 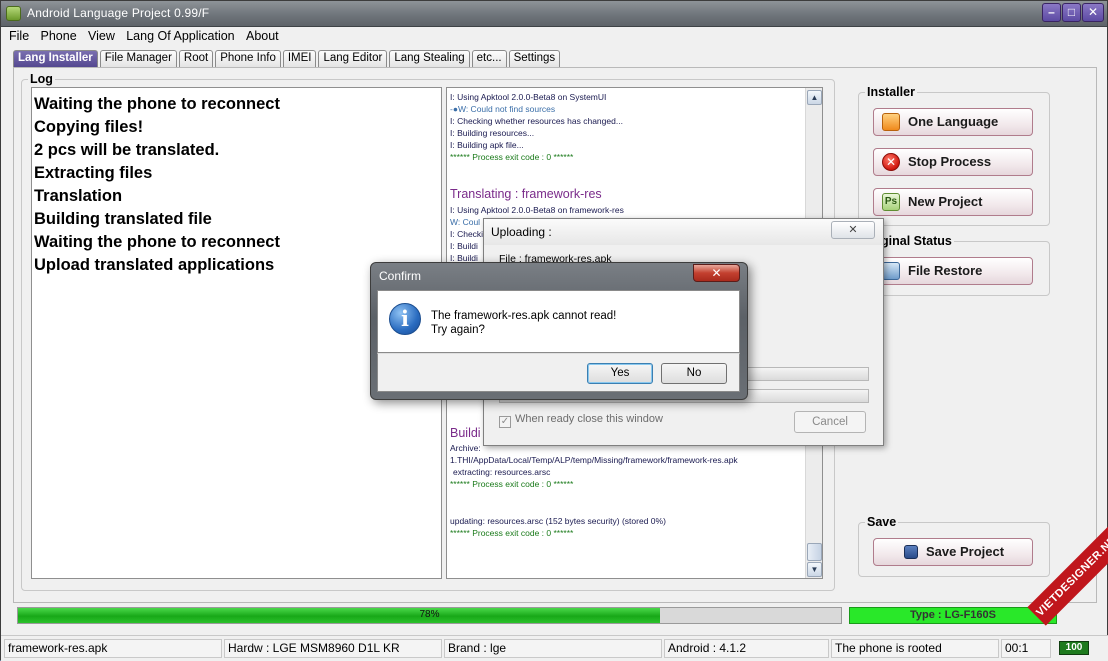 I want to click on stop-process-button: ✕ Stop Process, so click(x=953, y=162).